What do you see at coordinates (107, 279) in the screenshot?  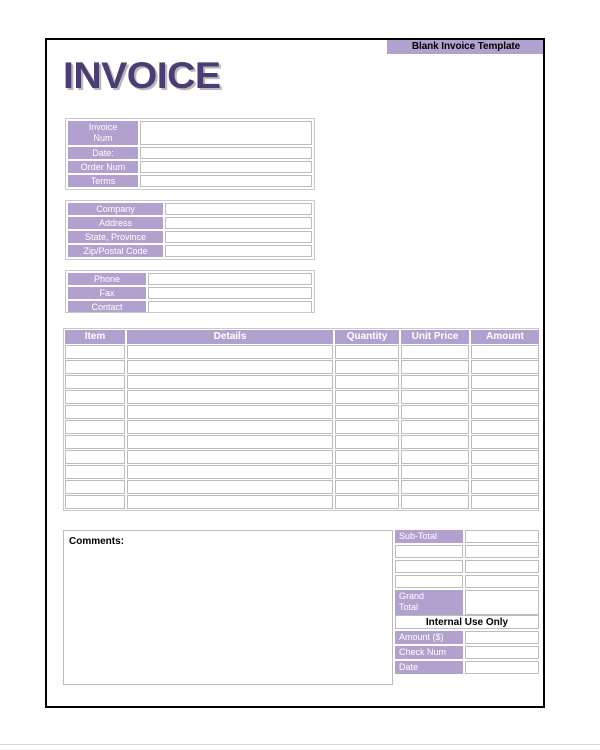 I see `contact-field-label: Phone` at bounding box center [107, 279].